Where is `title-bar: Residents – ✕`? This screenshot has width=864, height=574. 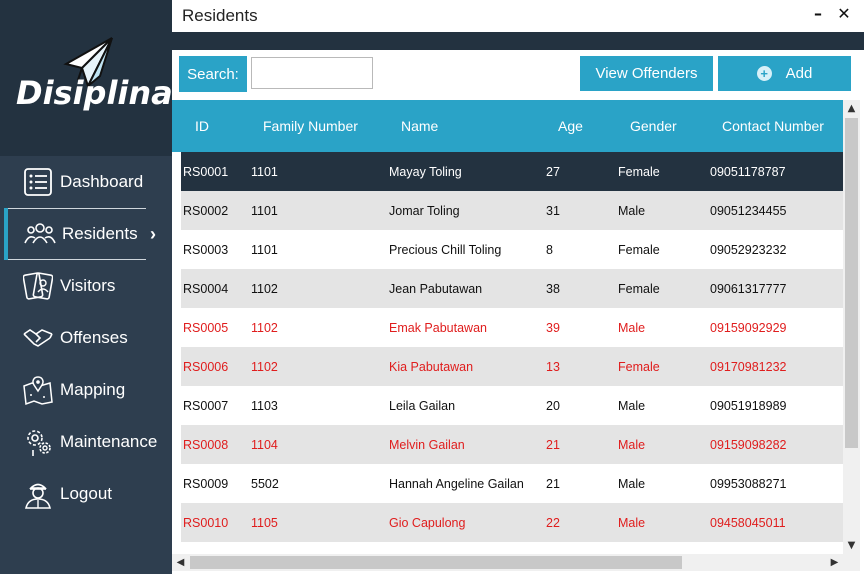
title-bar: Residents – ✕ is located at coordinates (518, 16).